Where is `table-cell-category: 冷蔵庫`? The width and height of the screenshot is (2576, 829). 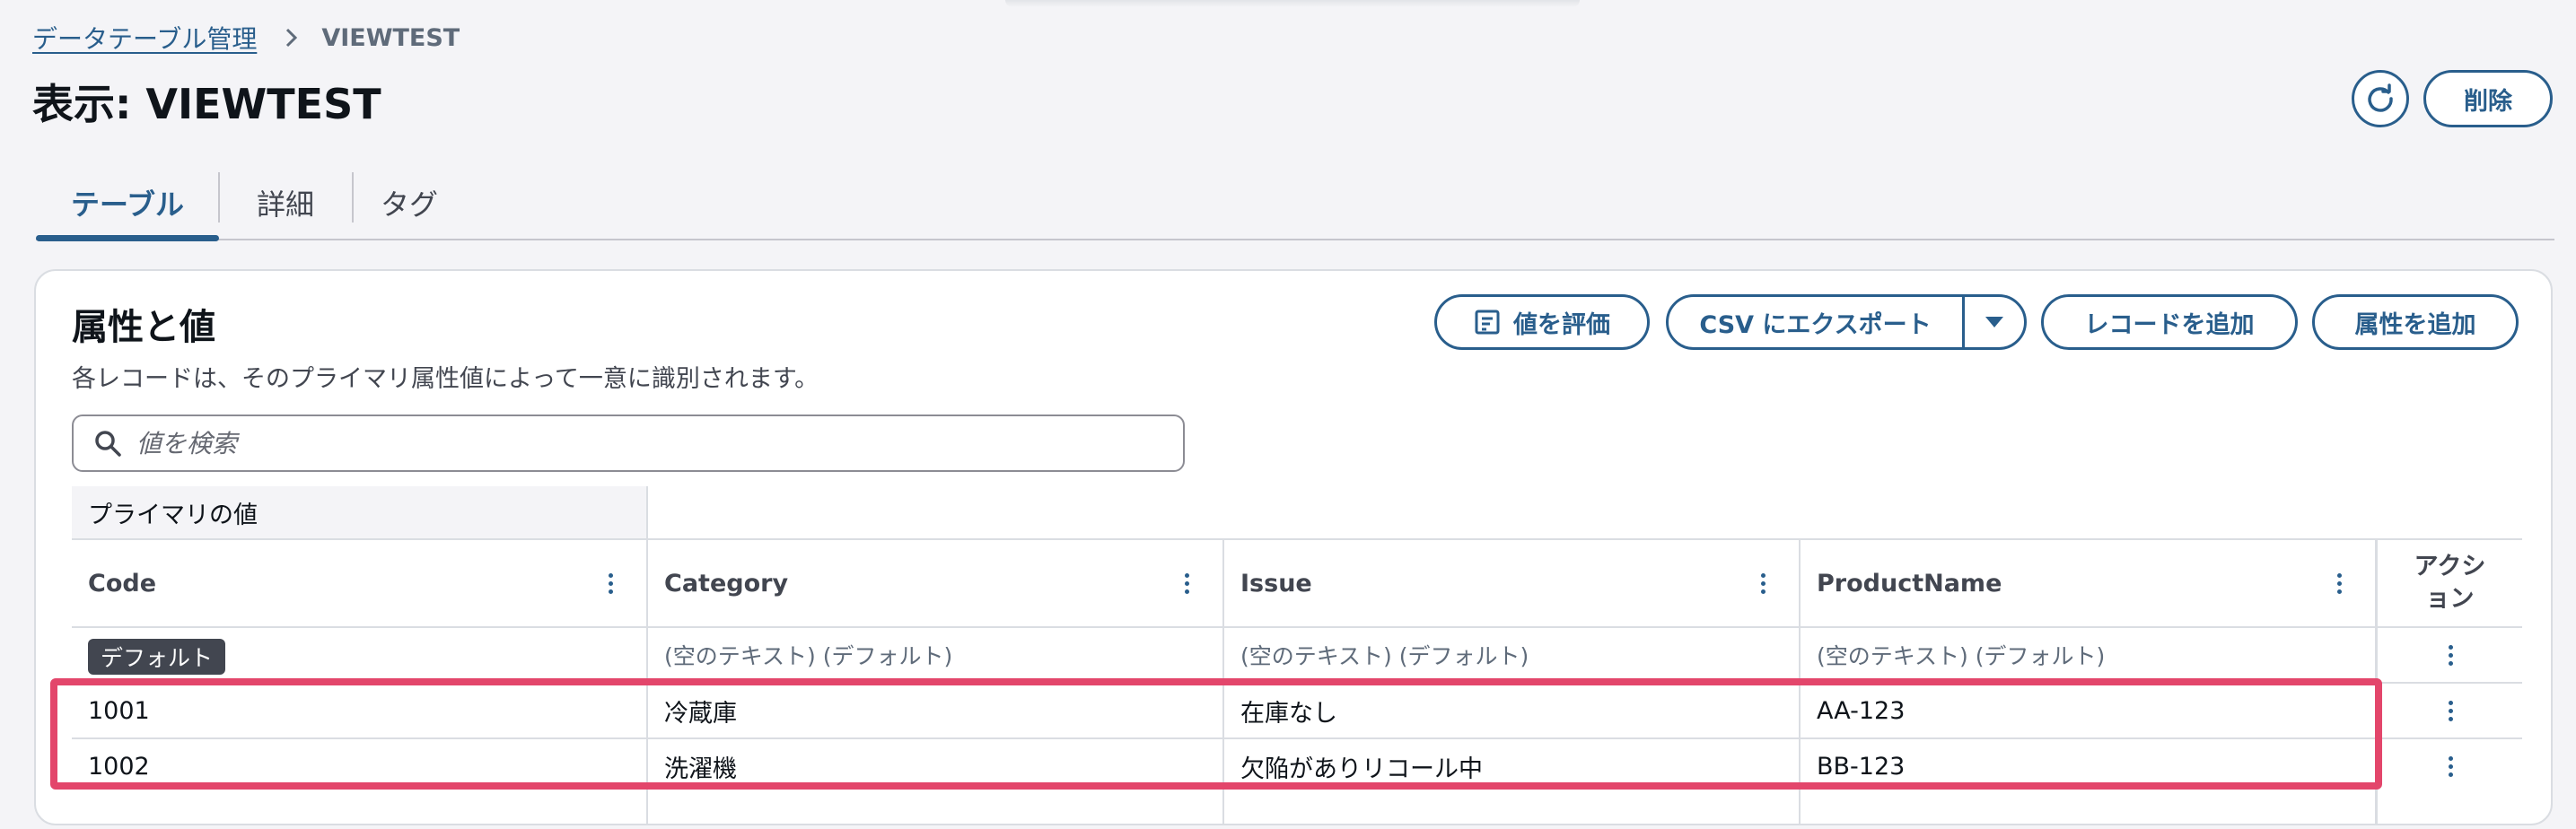 table-cell-category: 冷蔵庫 is located at coordinates (935, 710).